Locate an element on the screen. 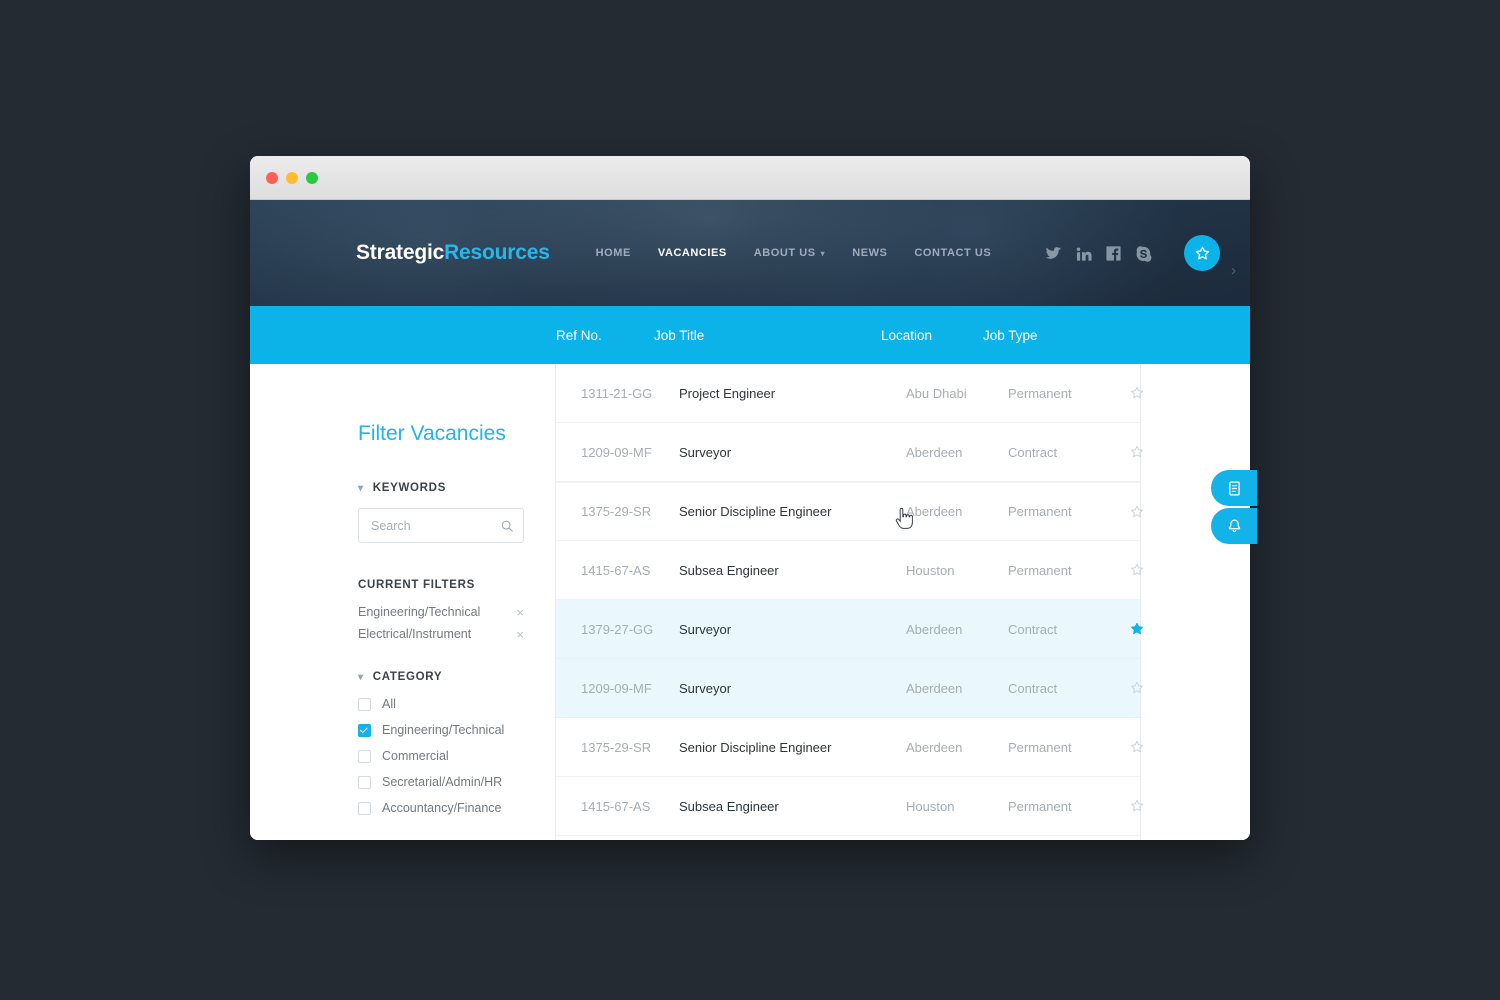 This screenshot has height=1000, width=1500. current-filter-label: Electrical/Instrument is located at coordinates (415, 634).